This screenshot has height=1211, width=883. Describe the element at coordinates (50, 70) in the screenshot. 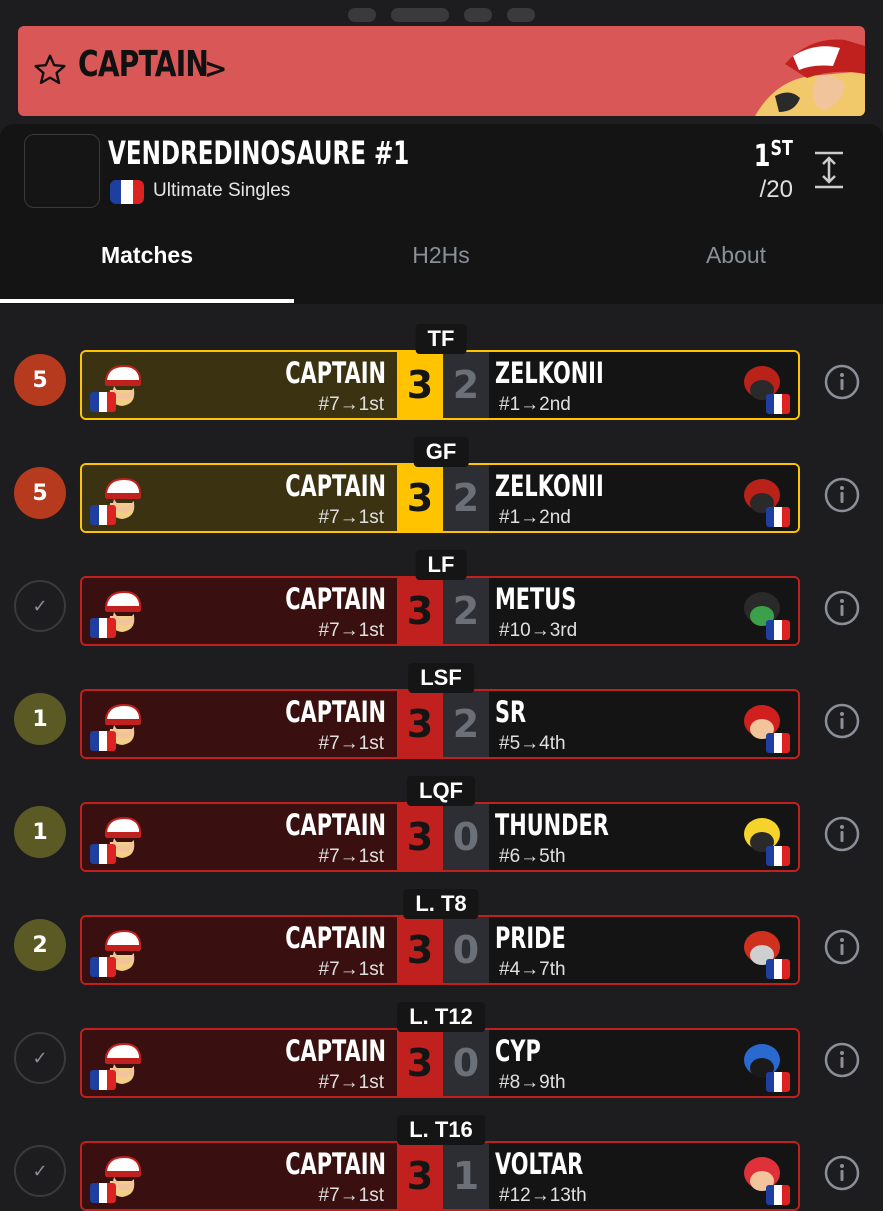

I see `star-icon` at that location.